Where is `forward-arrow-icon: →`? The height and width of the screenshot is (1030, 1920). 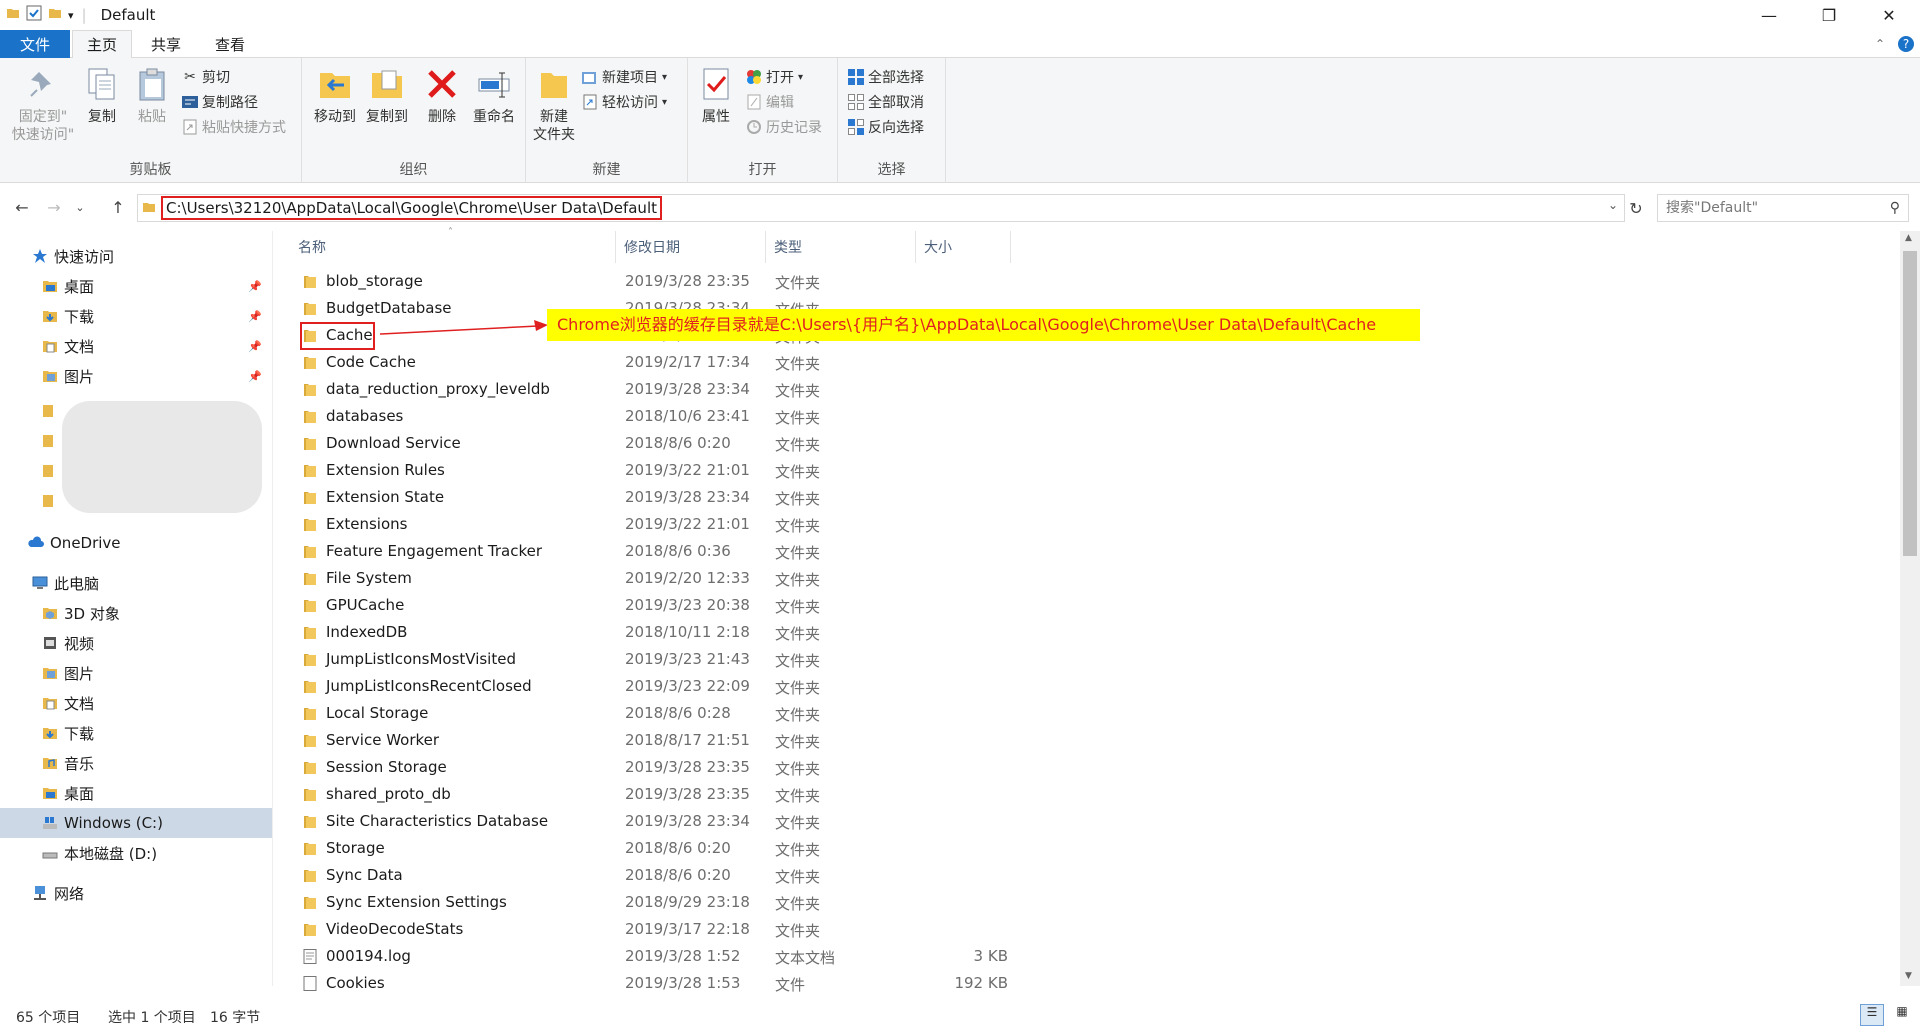
forward-arrow-icon: → is located at coordinates (54, 207).